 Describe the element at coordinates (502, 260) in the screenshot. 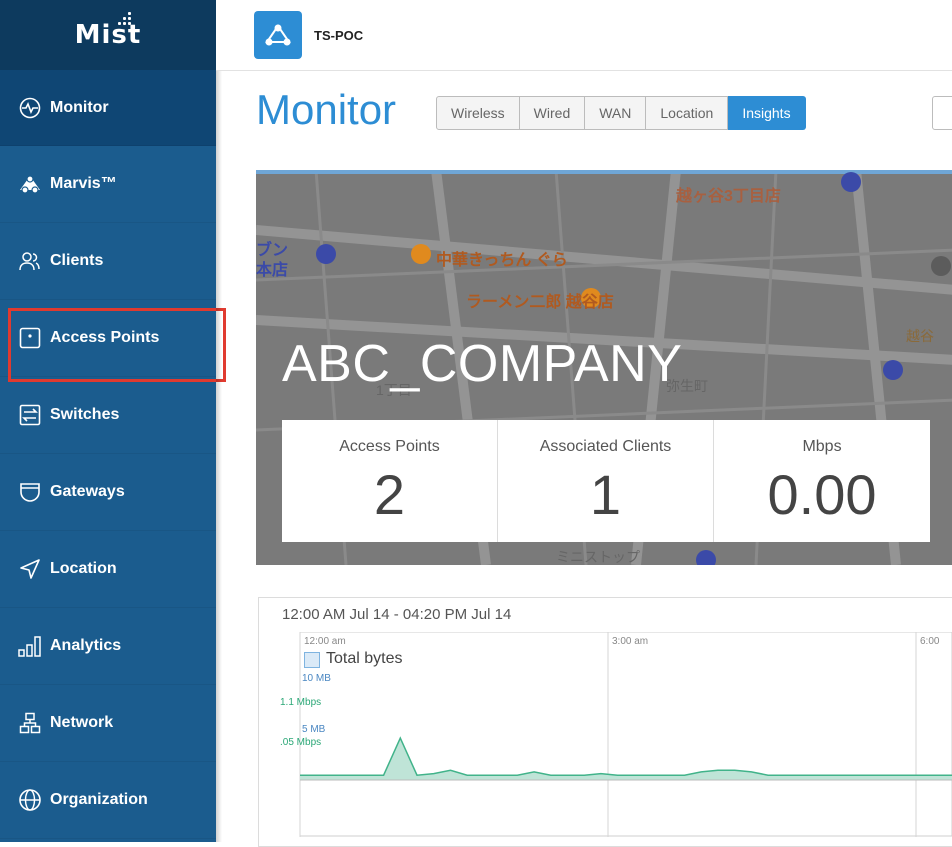

I see `map-label: 中華きっちん ぐら` at that location.